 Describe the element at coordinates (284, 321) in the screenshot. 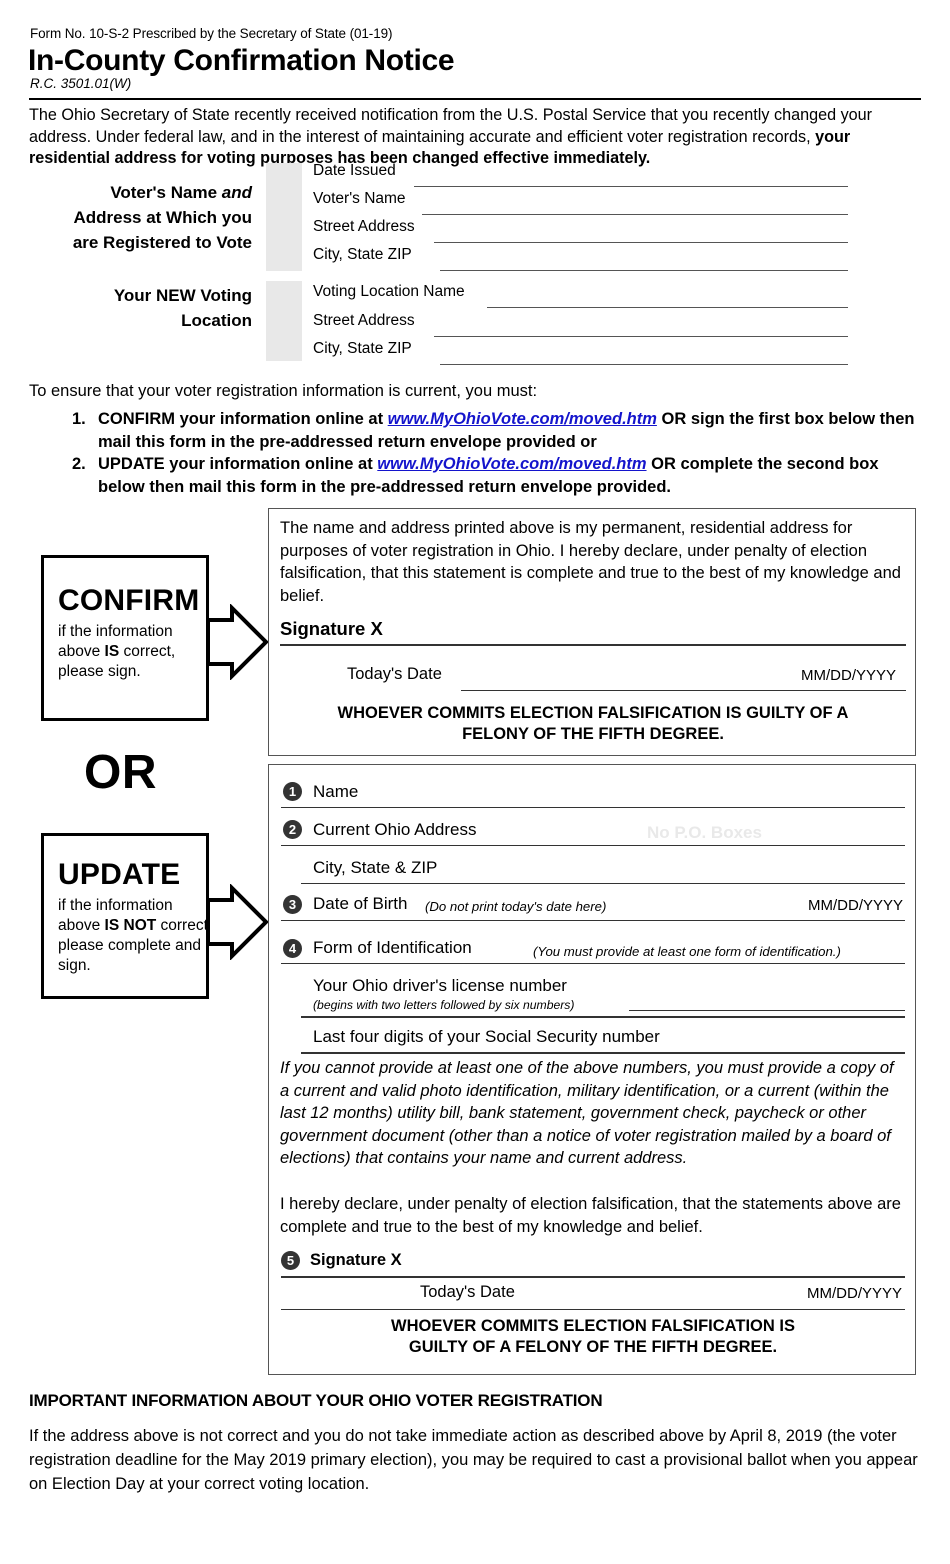

I see `new-location-graybar` at that location.